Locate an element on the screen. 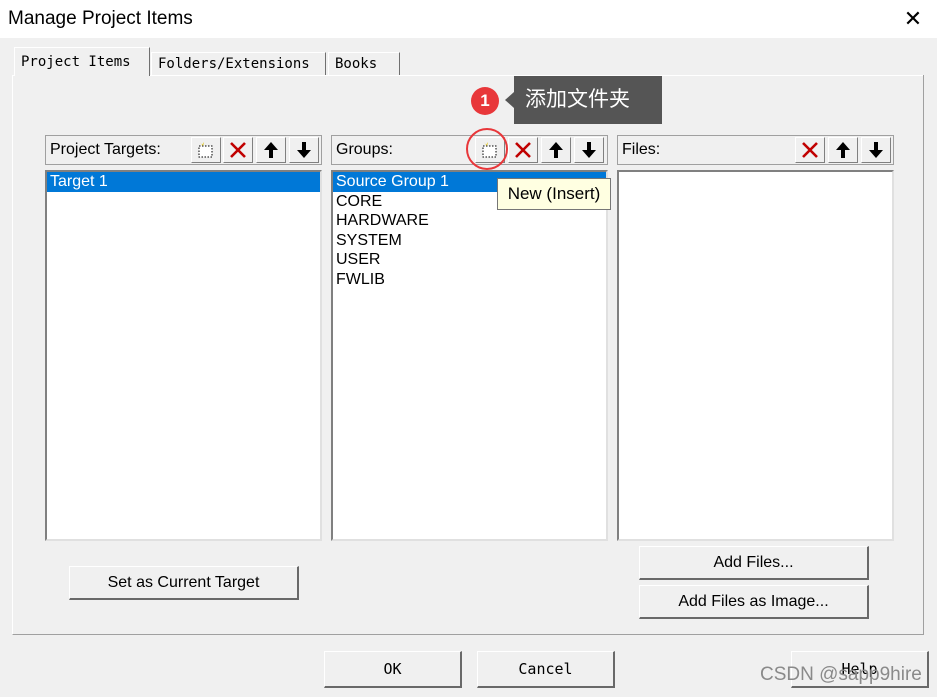 Image resolution: width=937 pixels, height=697 pixels. set-current-target-button: Set as Current Target is located at coordinates (184, 583).